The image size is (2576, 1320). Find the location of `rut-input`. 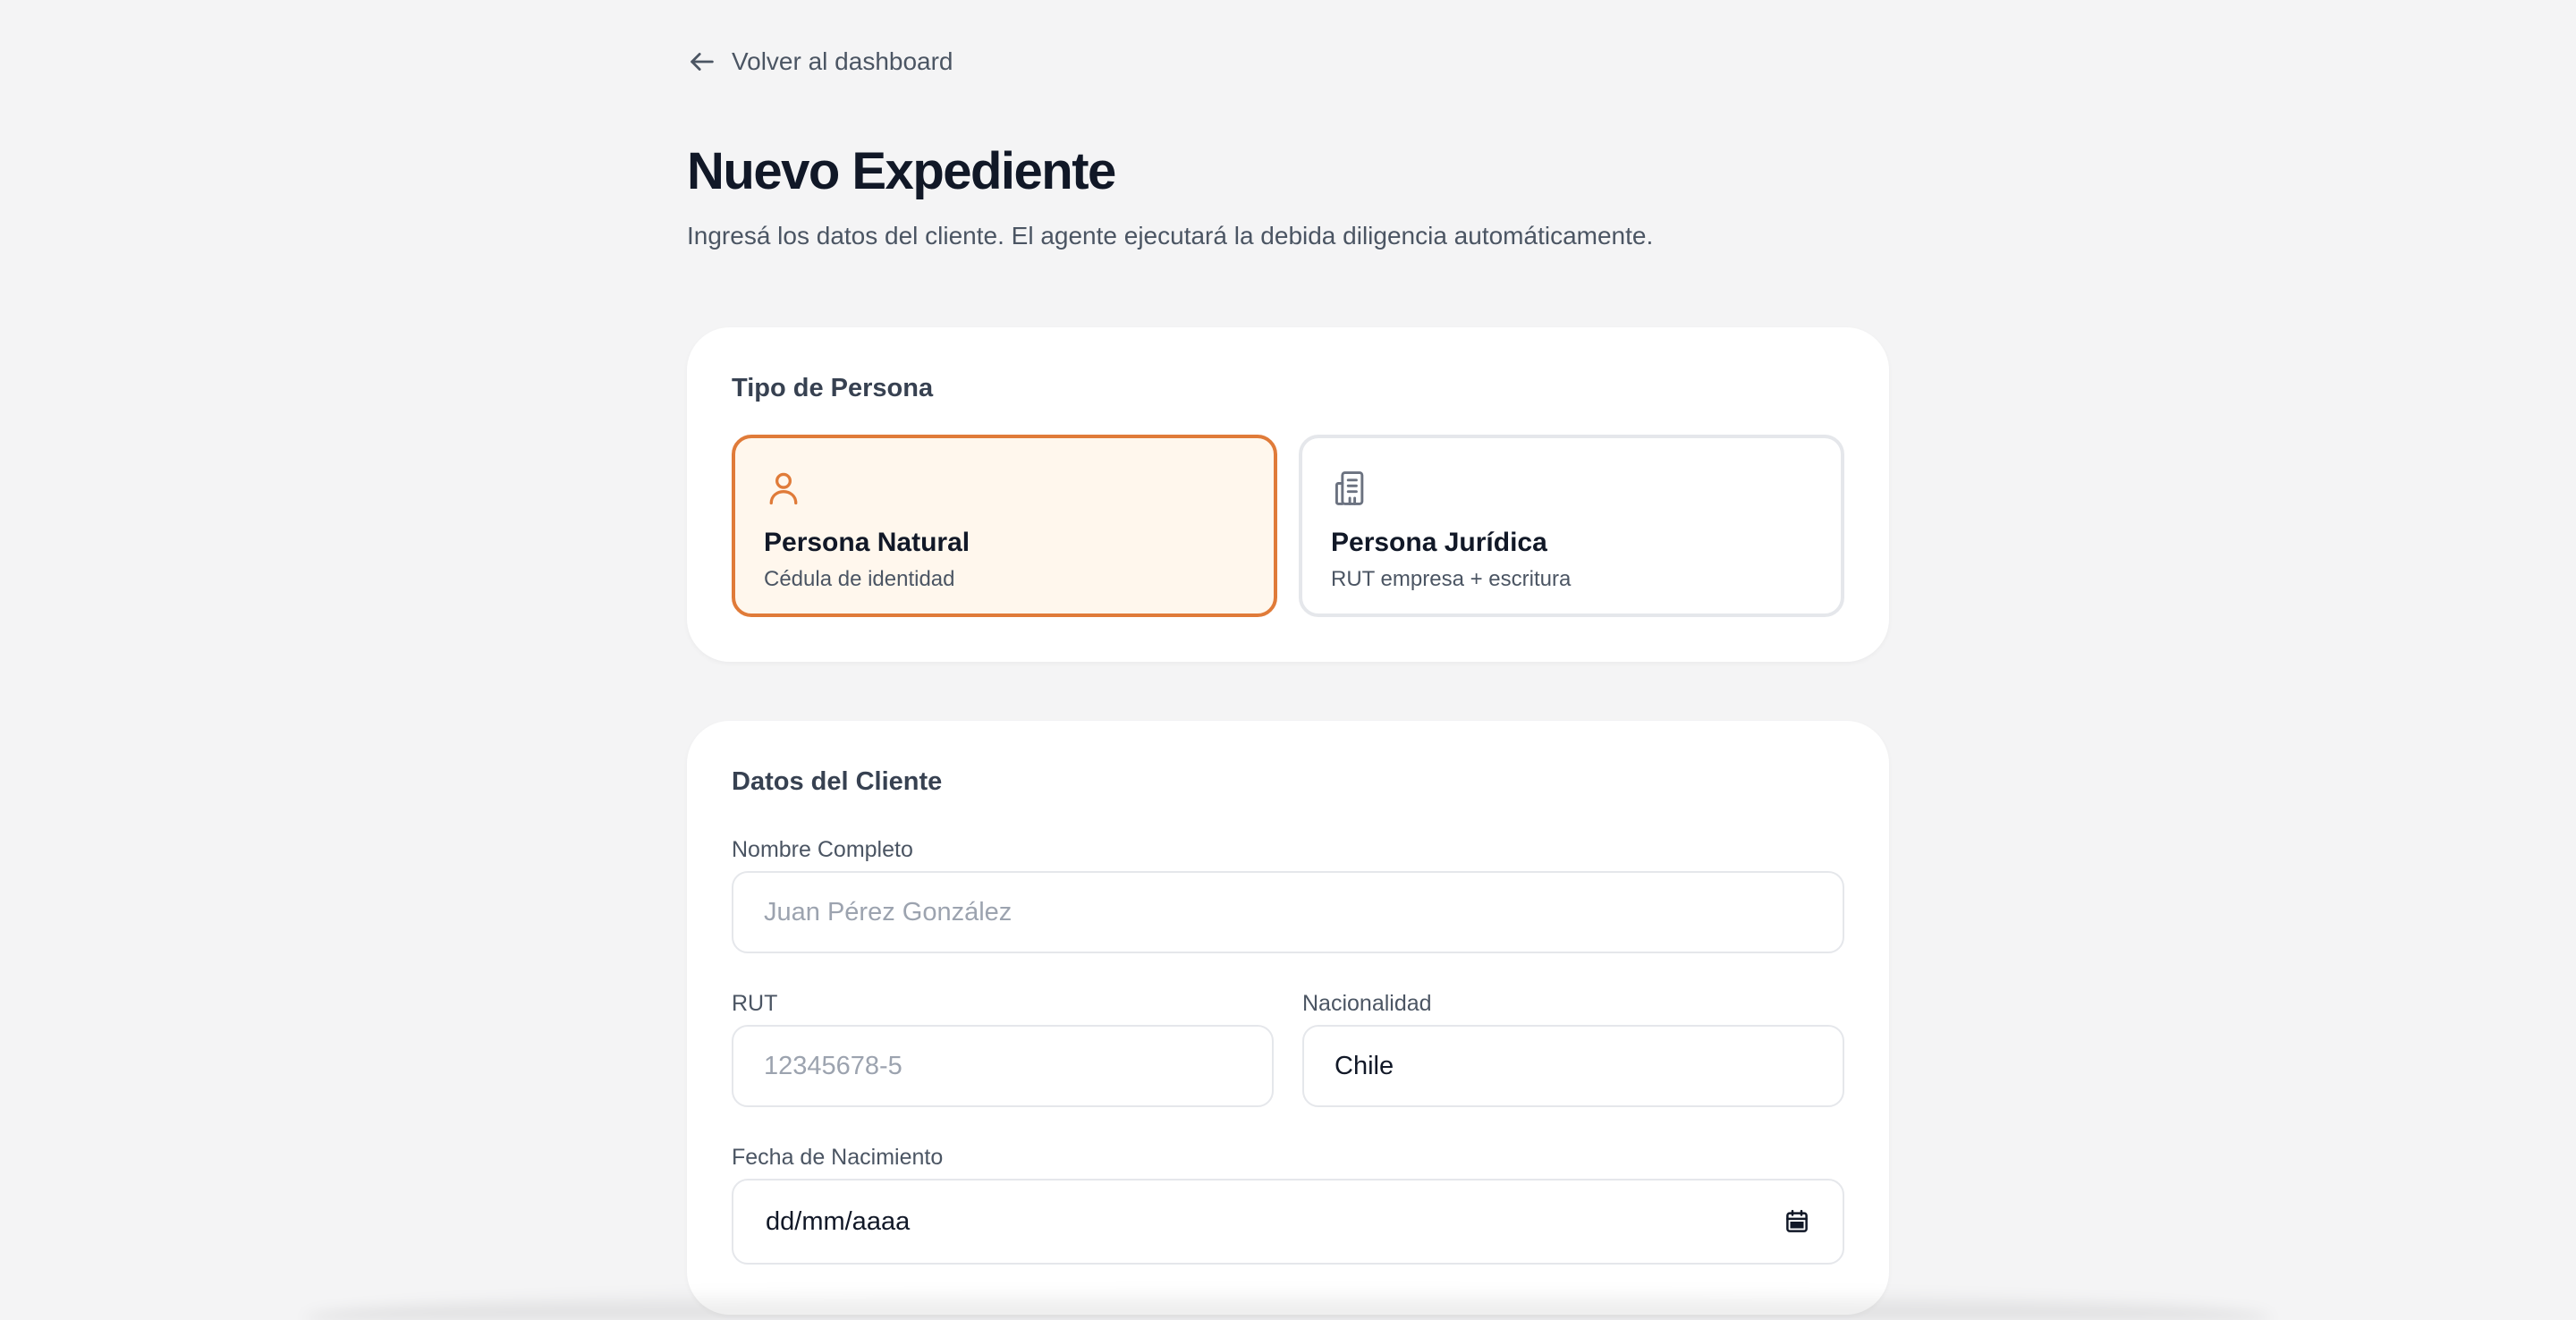

rut-input is located at coordinates (1003, 1066).